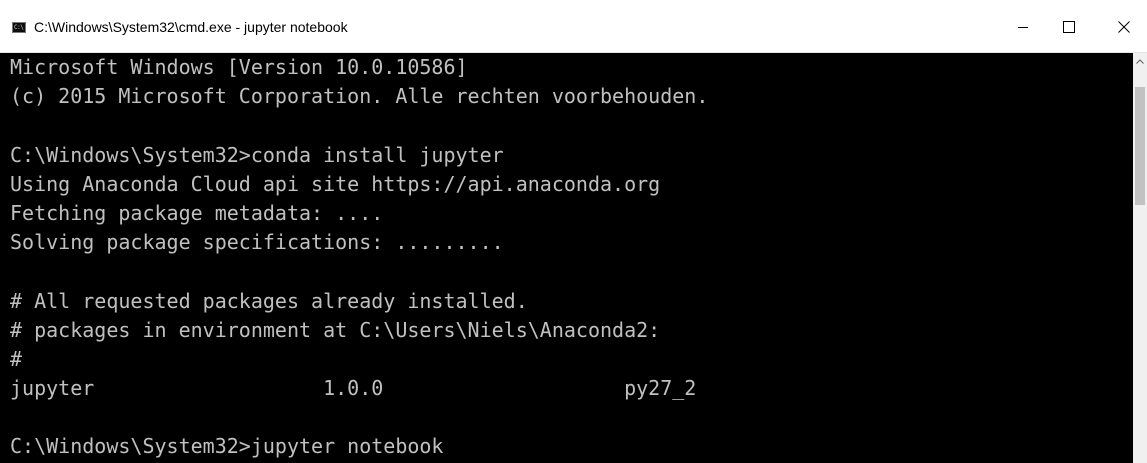 The image size is (1147, 463). I want to click on close-button, so click(1124, 26).